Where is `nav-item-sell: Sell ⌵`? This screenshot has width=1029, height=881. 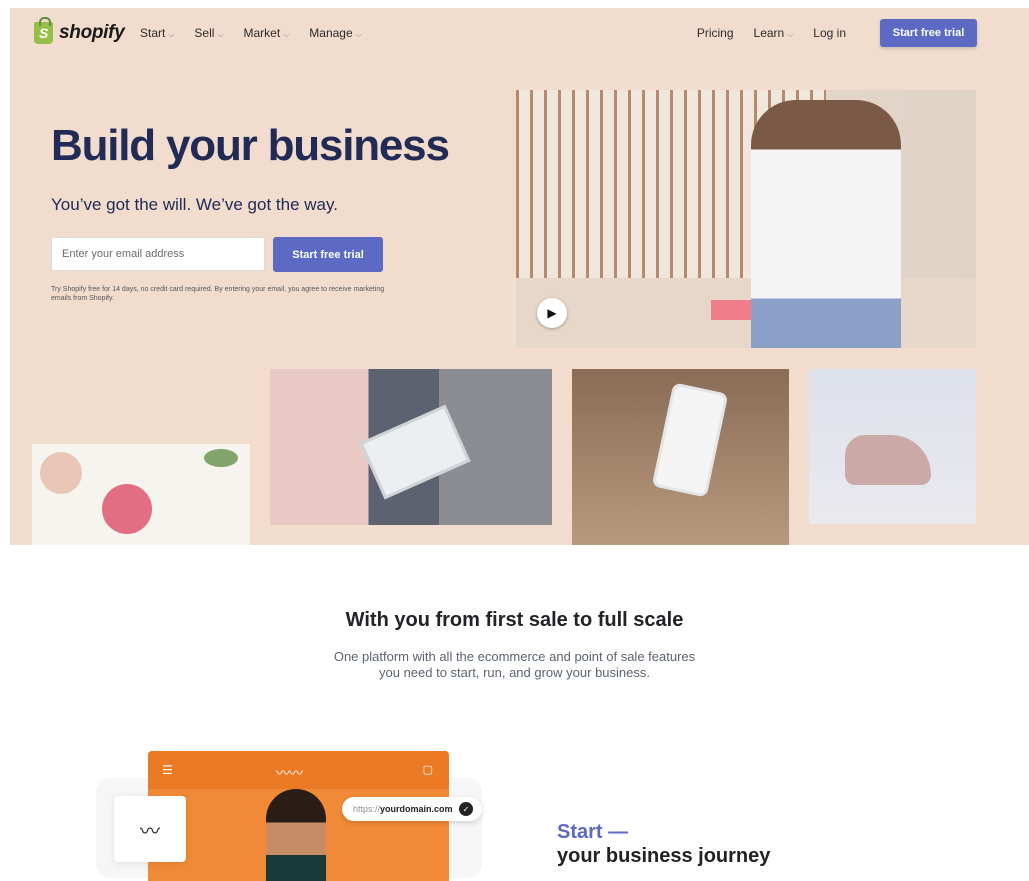
nav-item-sell: Sell ⌵ is located at coordinates (208, 33).